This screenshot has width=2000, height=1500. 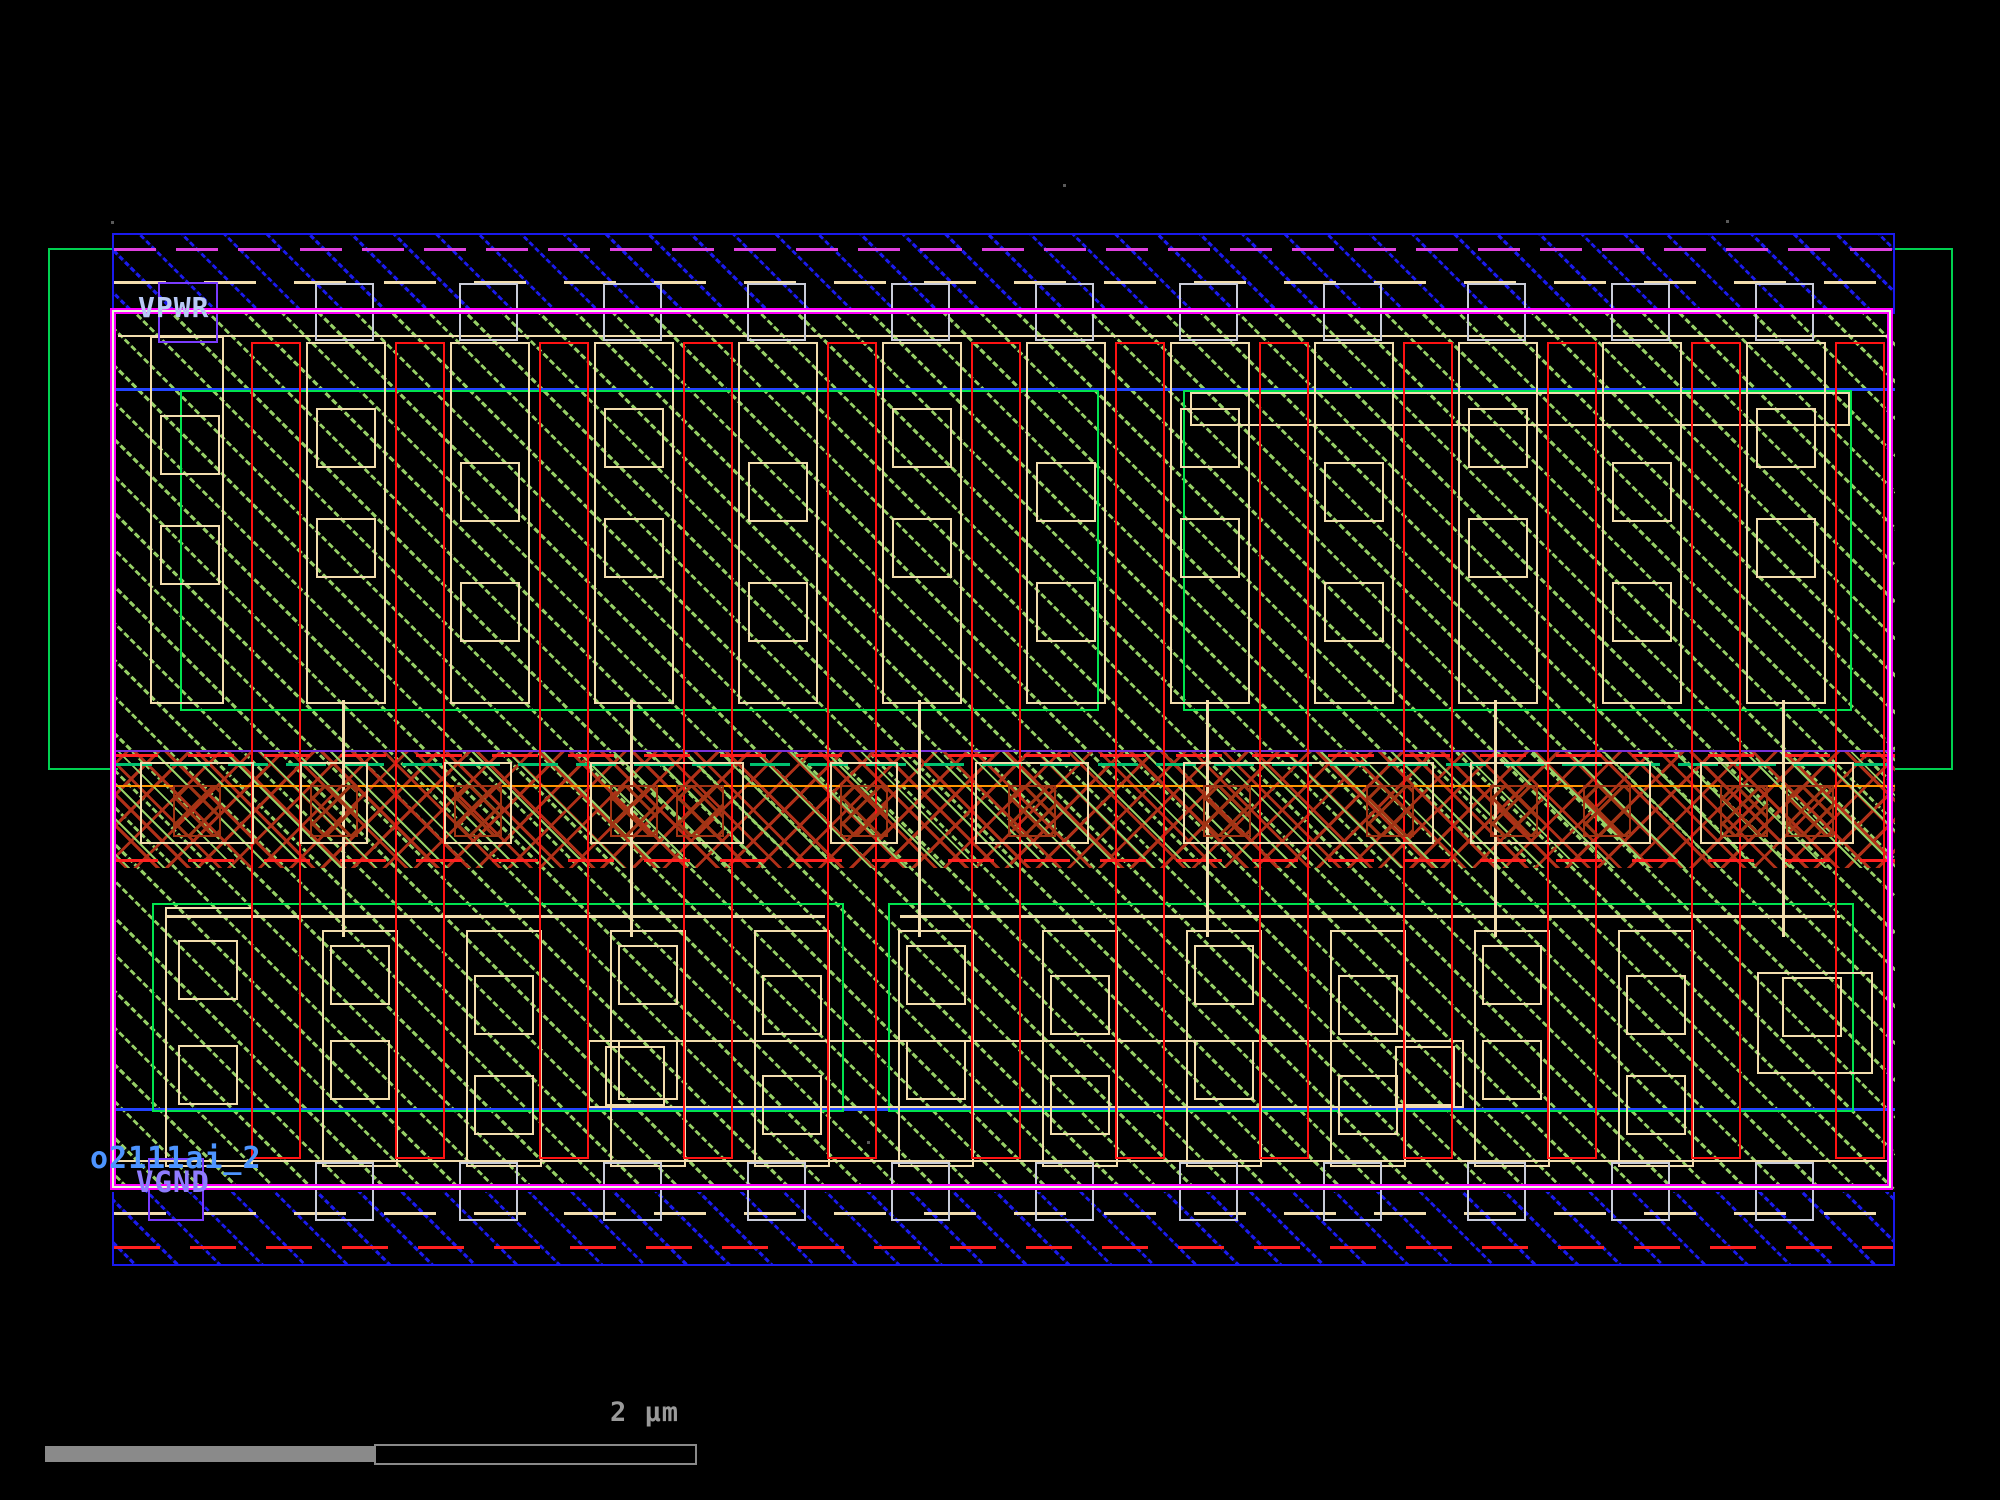 What do you see at coordinates (1921, 769) in the screenshot?
I see `nwell-outline-bottom-right-stub` at bounding box center [1921, 769].